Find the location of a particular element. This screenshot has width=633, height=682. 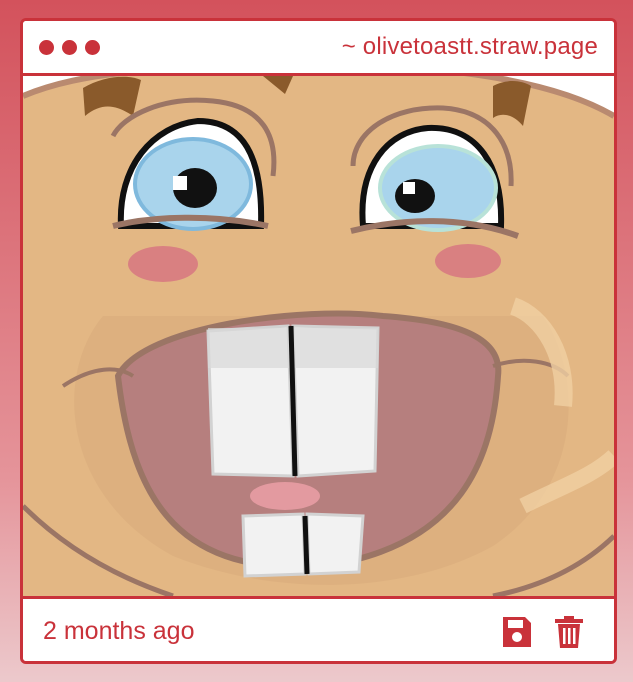

card-titlebar: ~ olivetoastt.straw.page is located at coordinates (318, 48).